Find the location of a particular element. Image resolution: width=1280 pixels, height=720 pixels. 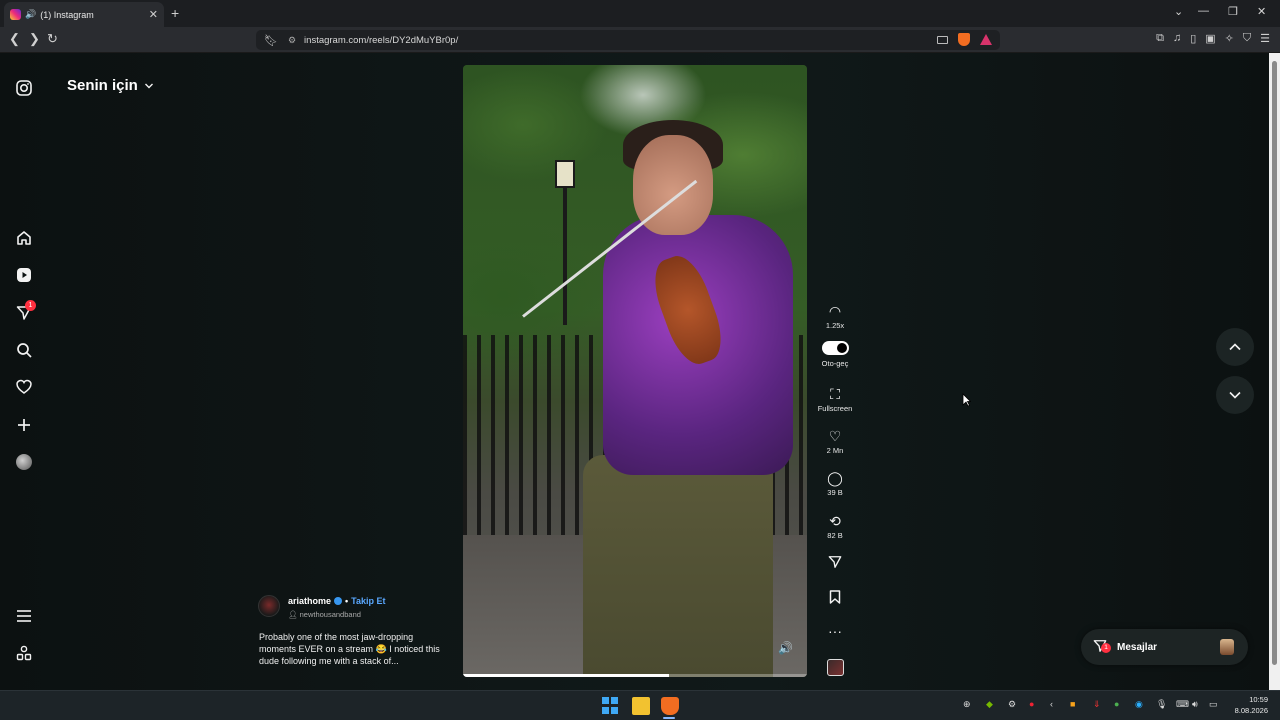

comment-button: ◯ 39 B is located at coordinates (835, 483).